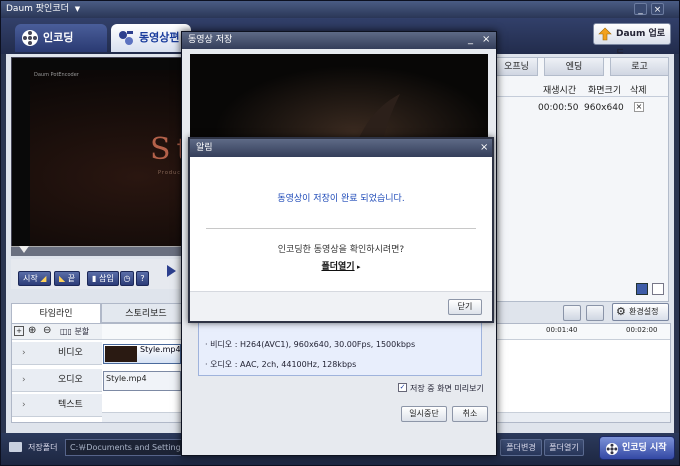 This screenshot has height=466, width=680. Describe the element at coordinates (632, 41) in the screenshot. I see `daum-upload-button: Daum 업로드` at that location.